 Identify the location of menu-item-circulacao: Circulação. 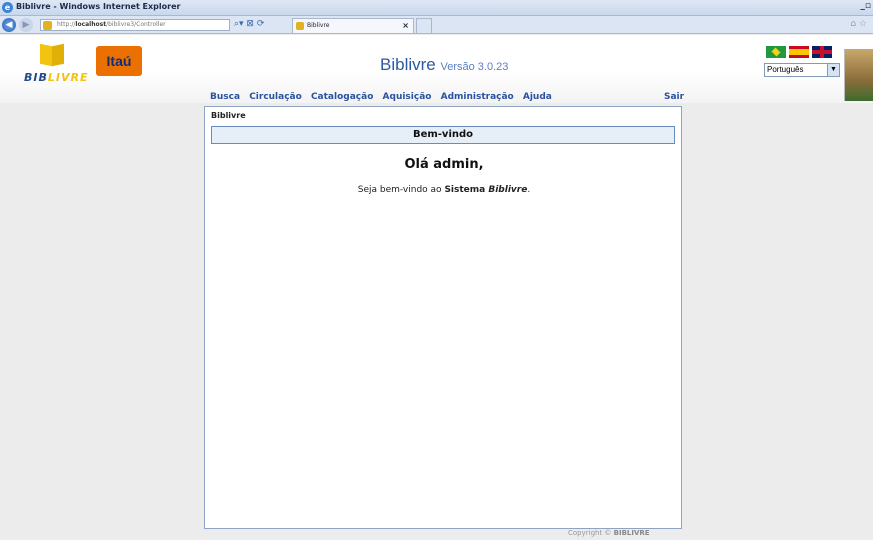
(275, 97).